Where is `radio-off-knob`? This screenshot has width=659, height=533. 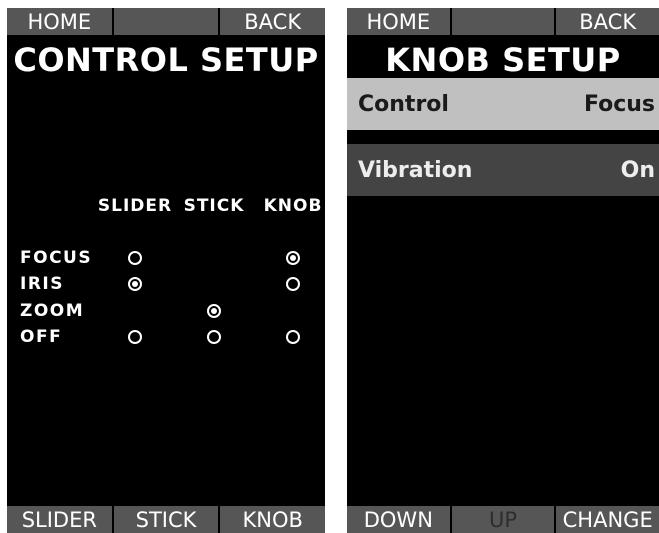
radio-off-knob is located at coordinates (293, 337).